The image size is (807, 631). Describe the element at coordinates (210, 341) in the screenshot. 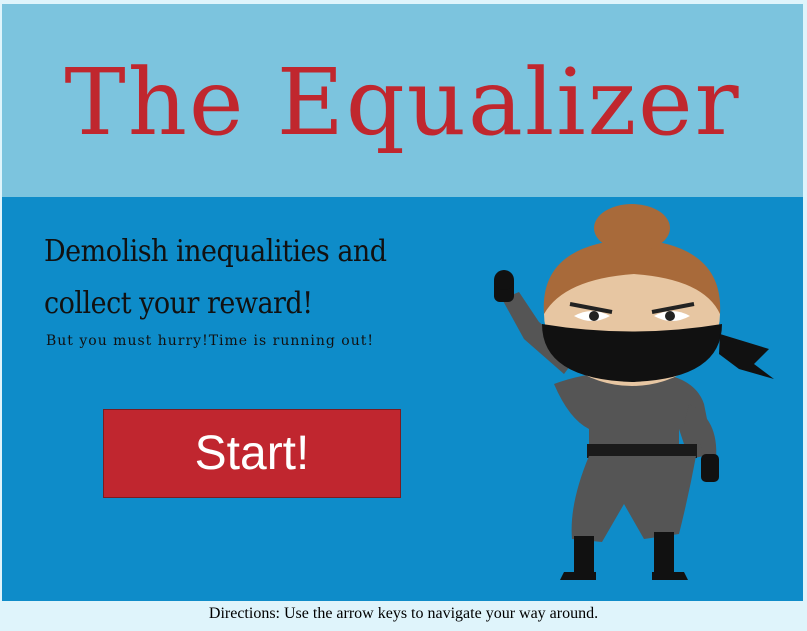

I see `subtitle: But you must hurry!Time is running out!` at that location.